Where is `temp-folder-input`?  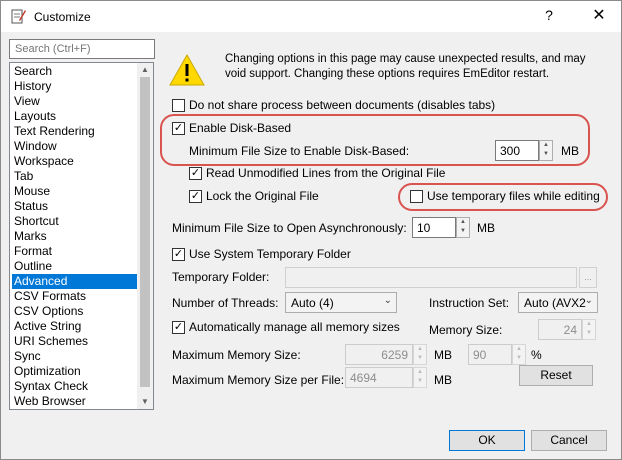 temp-folder-input is located at coordinates (431, 277).